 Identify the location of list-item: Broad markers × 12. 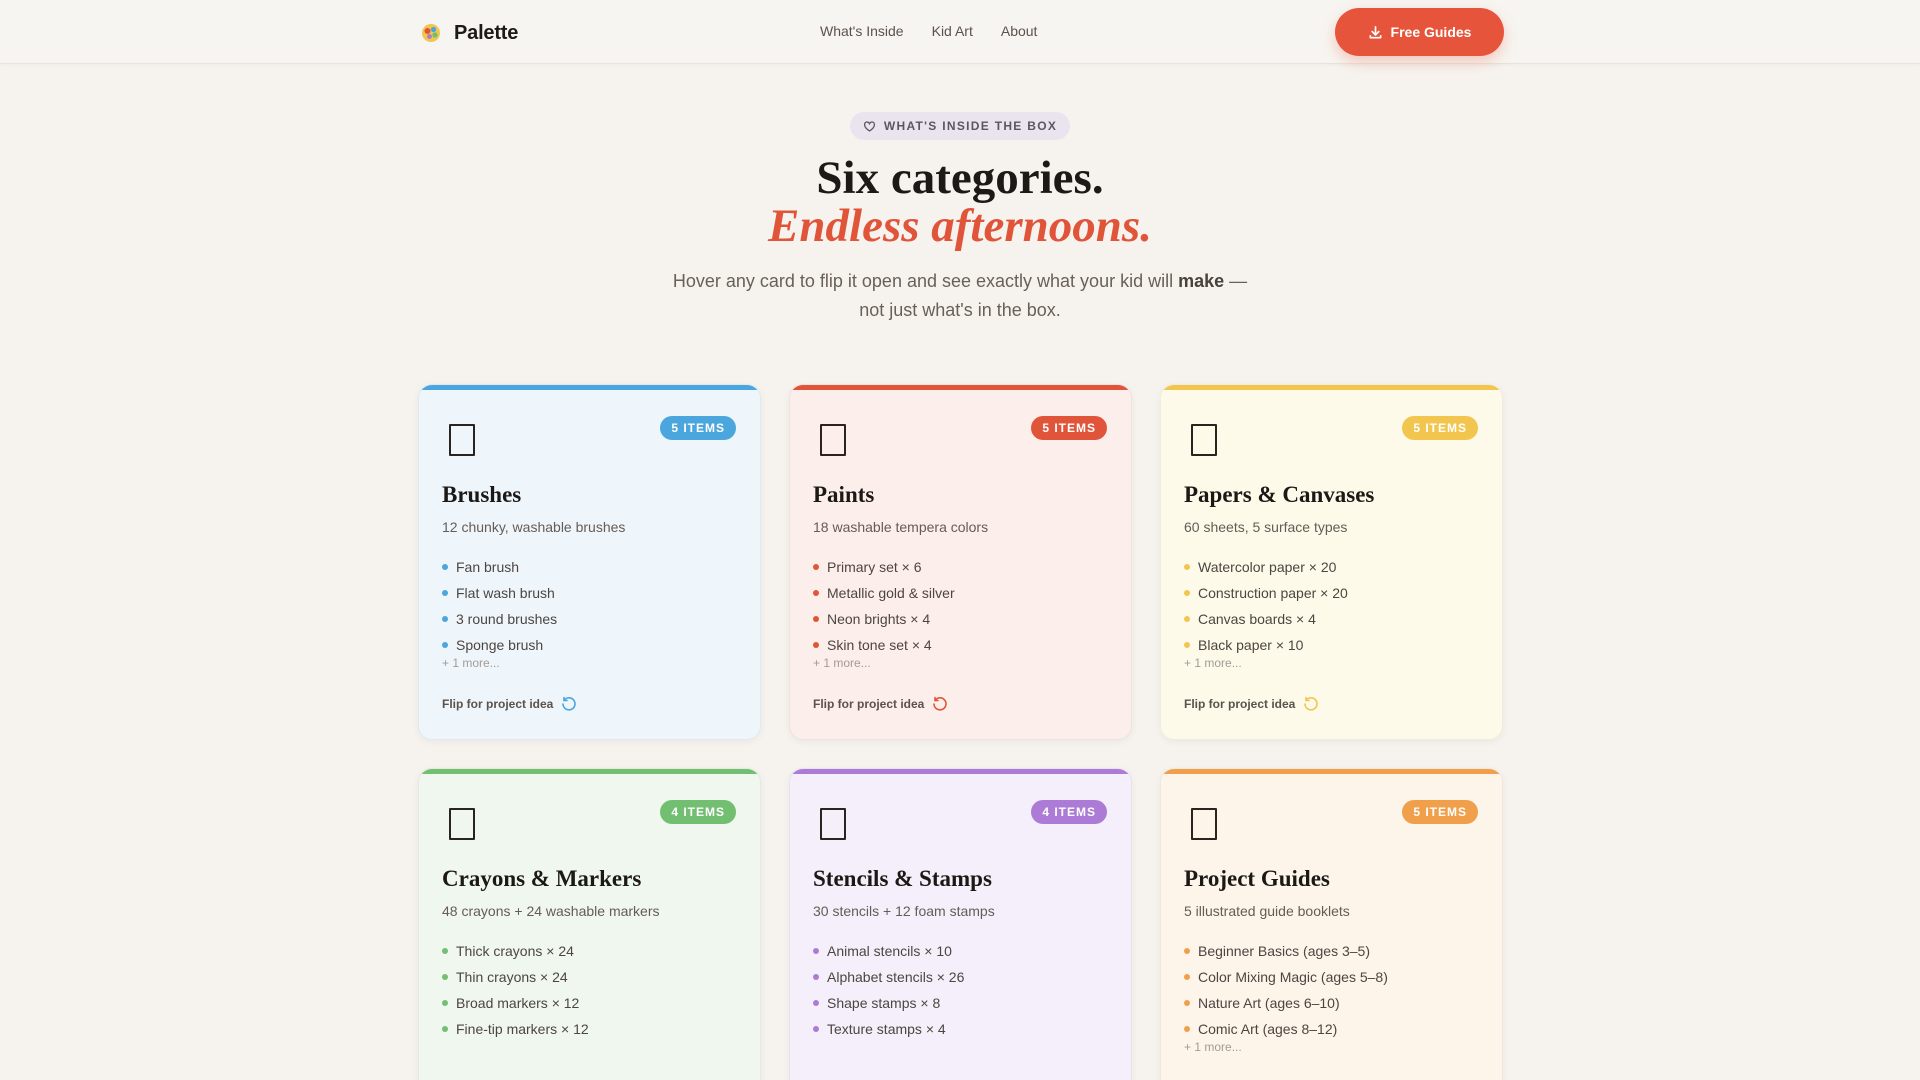
(515, 1003).